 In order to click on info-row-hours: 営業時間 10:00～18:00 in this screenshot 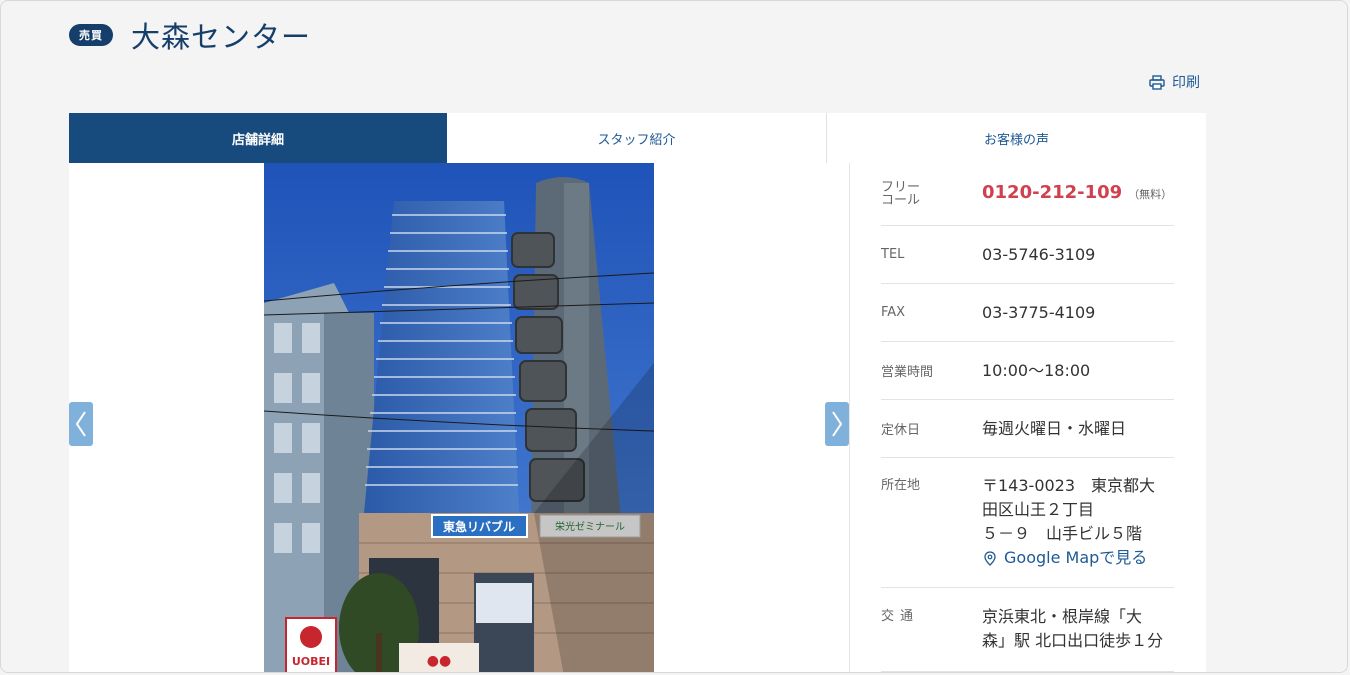, I will do `click(1027, 371)`.